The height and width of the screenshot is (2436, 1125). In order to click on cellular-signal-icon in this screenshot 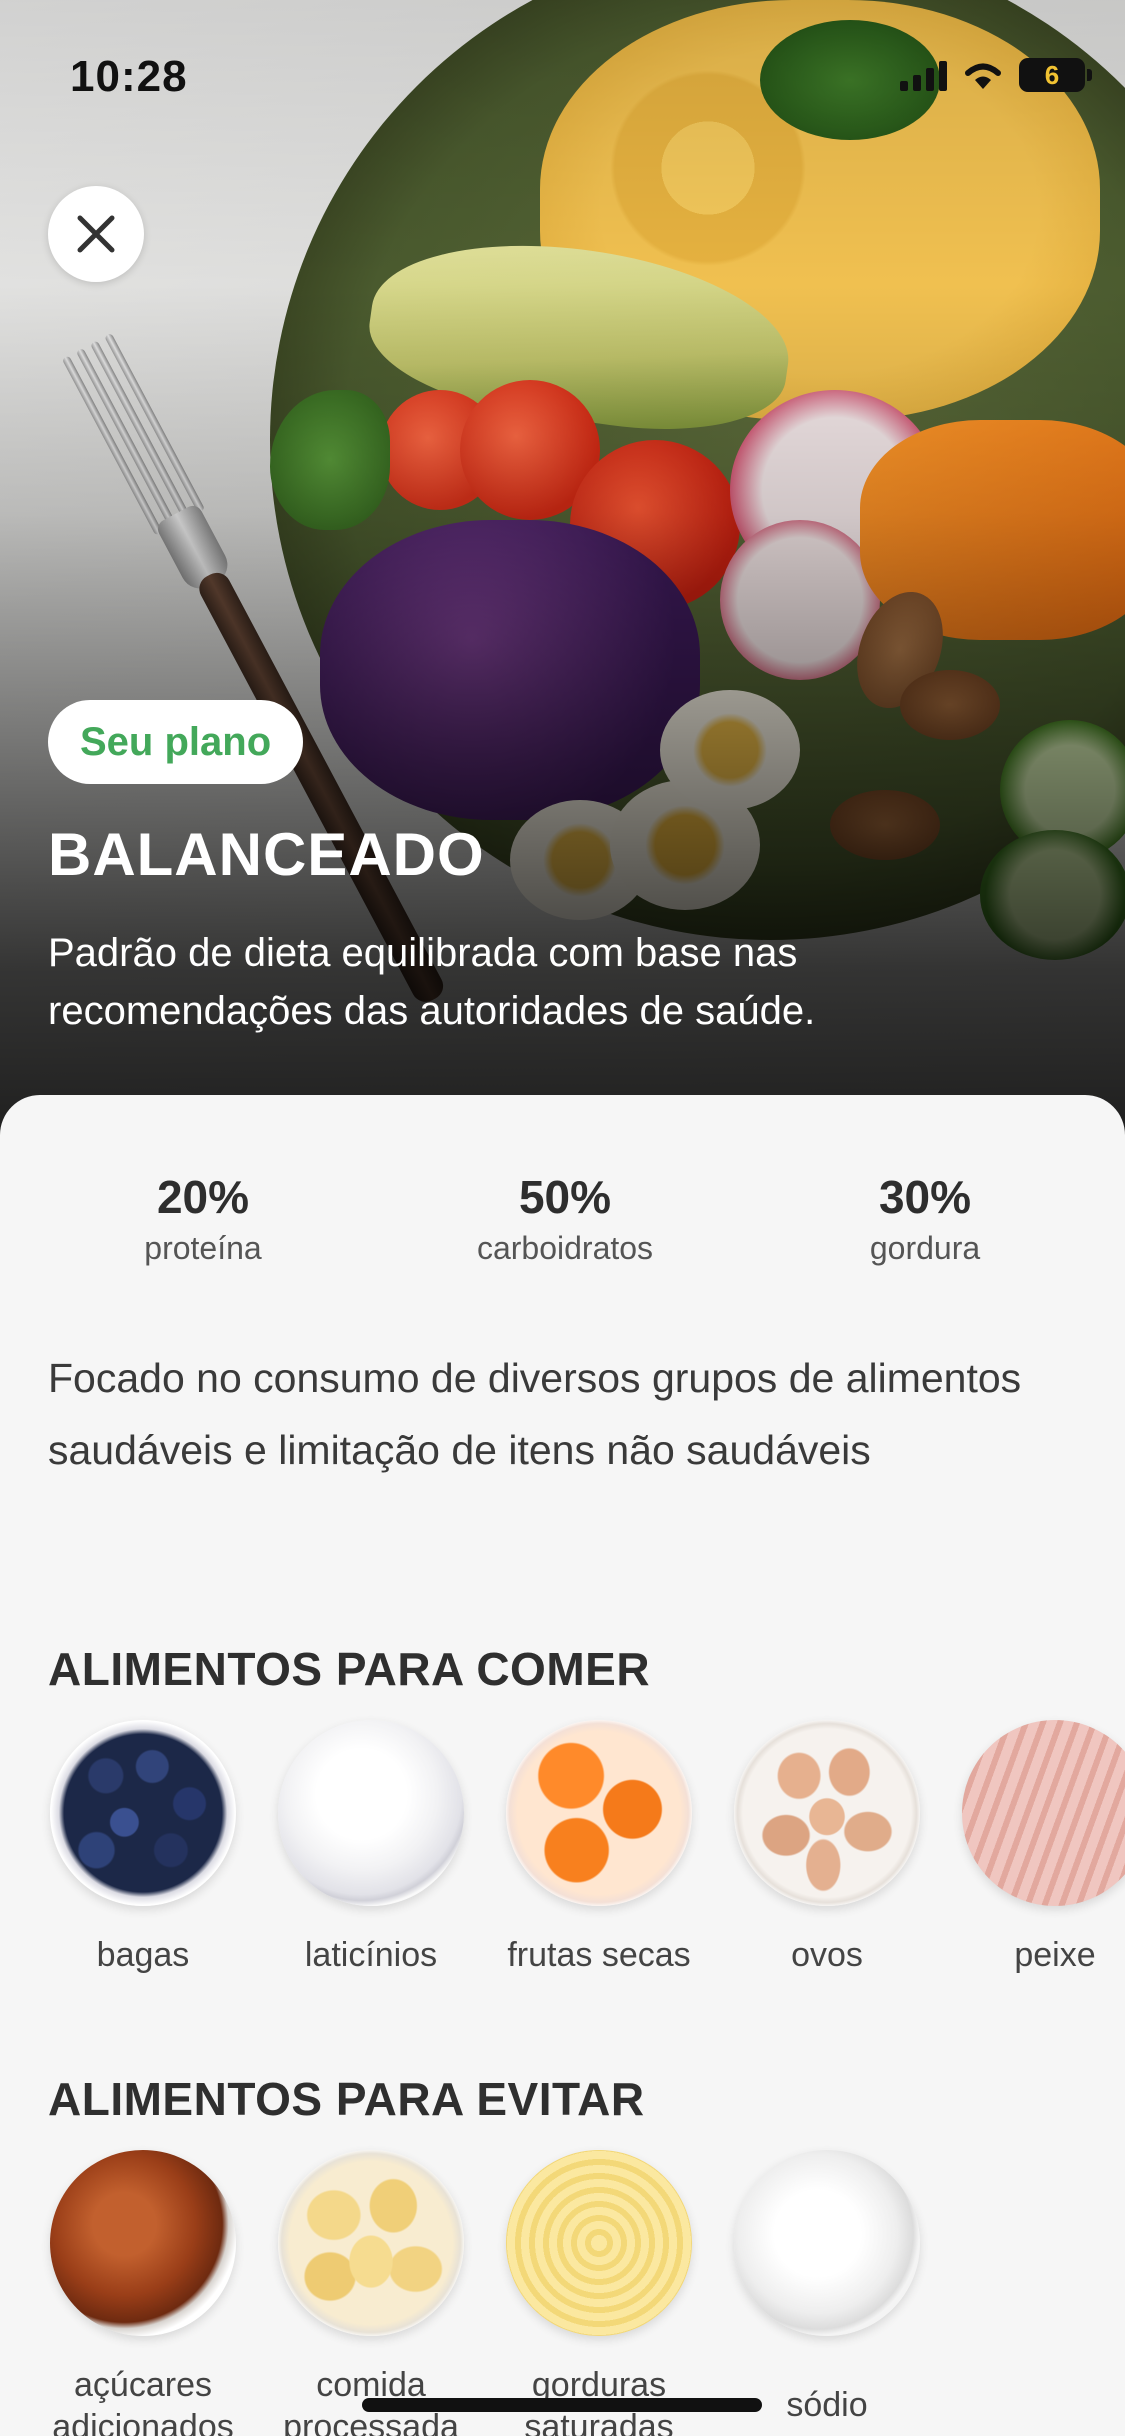, I will do `click(923, 75)`.